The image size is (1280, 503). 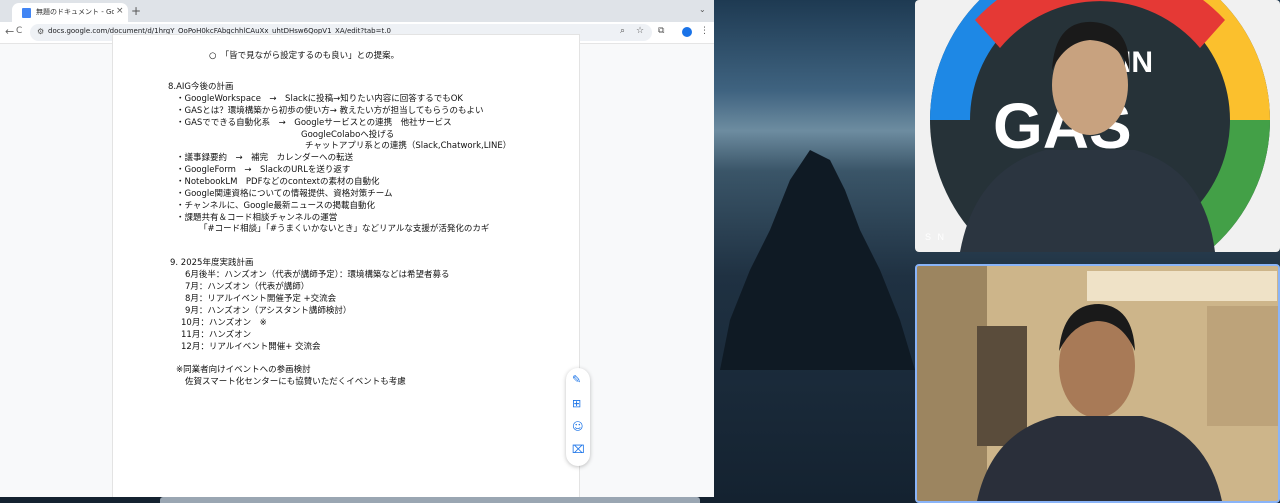 What do you see at coordinates (357, 11) in the screenshot?
I see `tab-strip: 無題のドキュメント - Google ド × + ⌄` at bounding box center [357, 11].